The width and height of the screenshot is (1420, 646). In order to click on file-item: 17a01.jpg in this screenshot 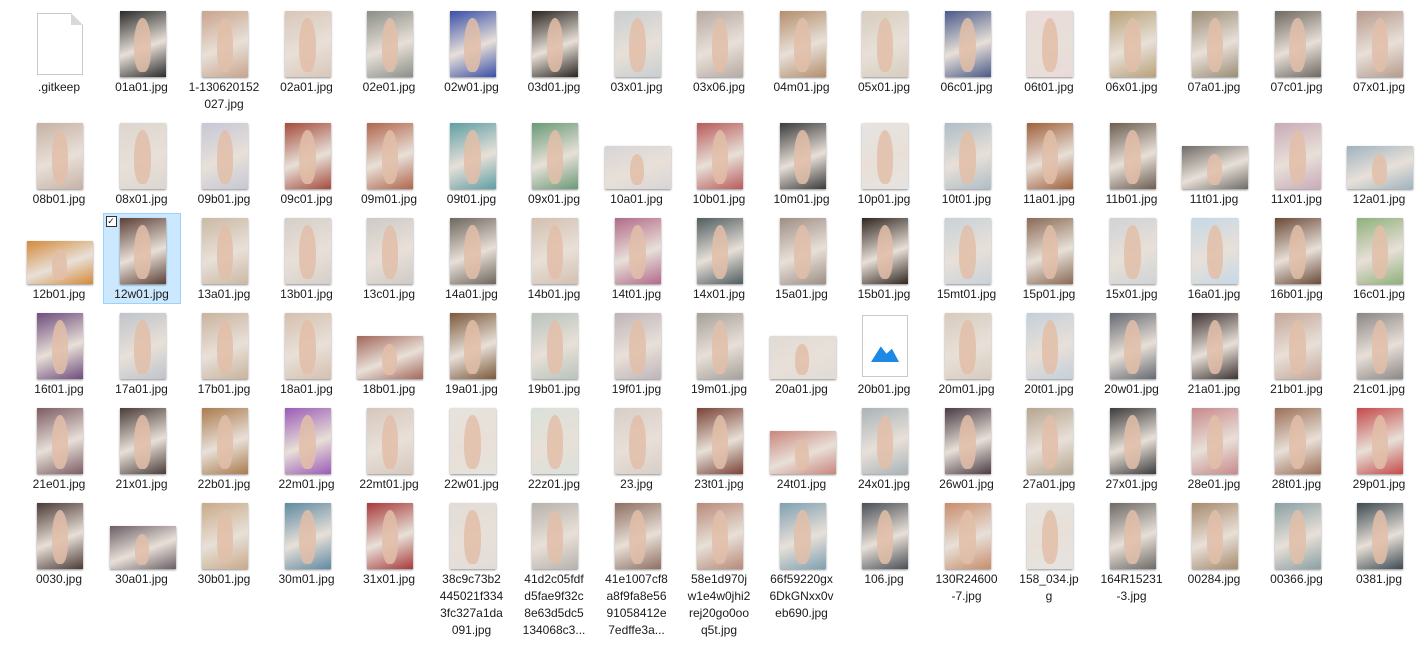, I will do `click(142, 353)`.